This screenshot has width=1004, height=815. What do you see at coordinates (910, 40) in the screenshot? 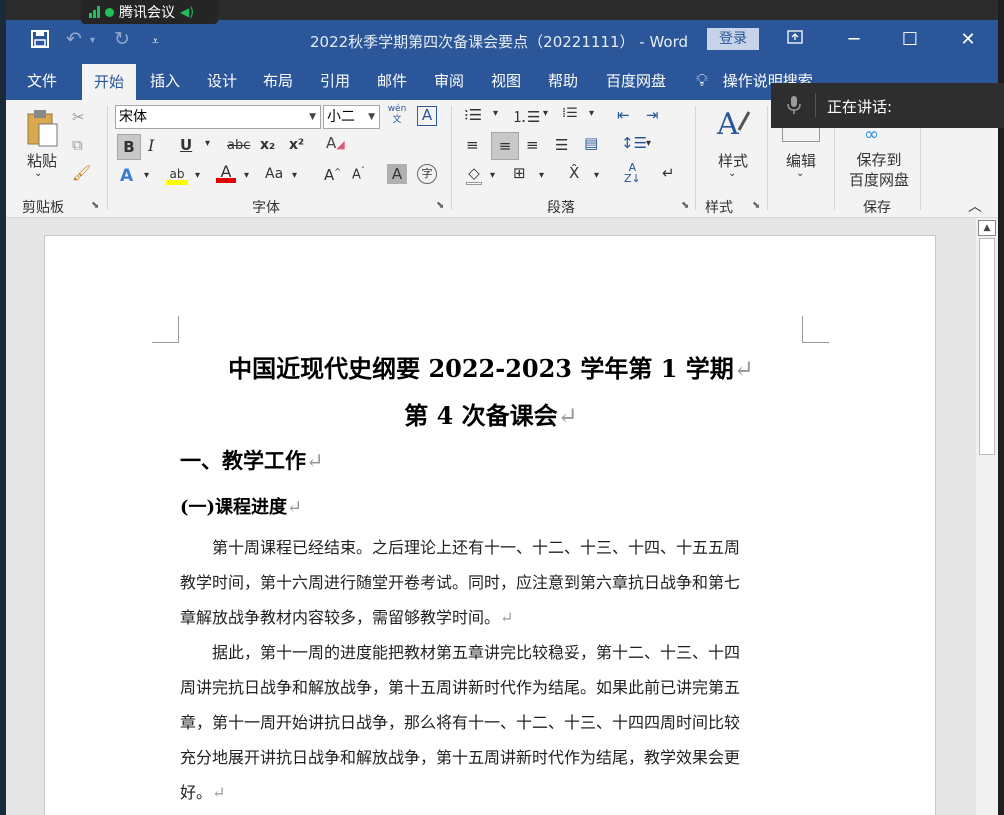
I see `maximize-icon: ☐` at bounding box center [910, 40].